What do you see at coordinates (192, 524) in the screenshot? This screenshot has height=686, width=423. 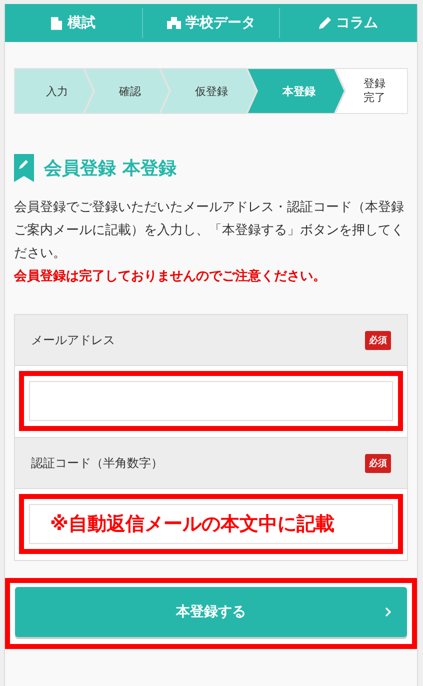 I see `annotation-text: ※自動返信メールの本文中に記載` at bounding box center [192, 524].